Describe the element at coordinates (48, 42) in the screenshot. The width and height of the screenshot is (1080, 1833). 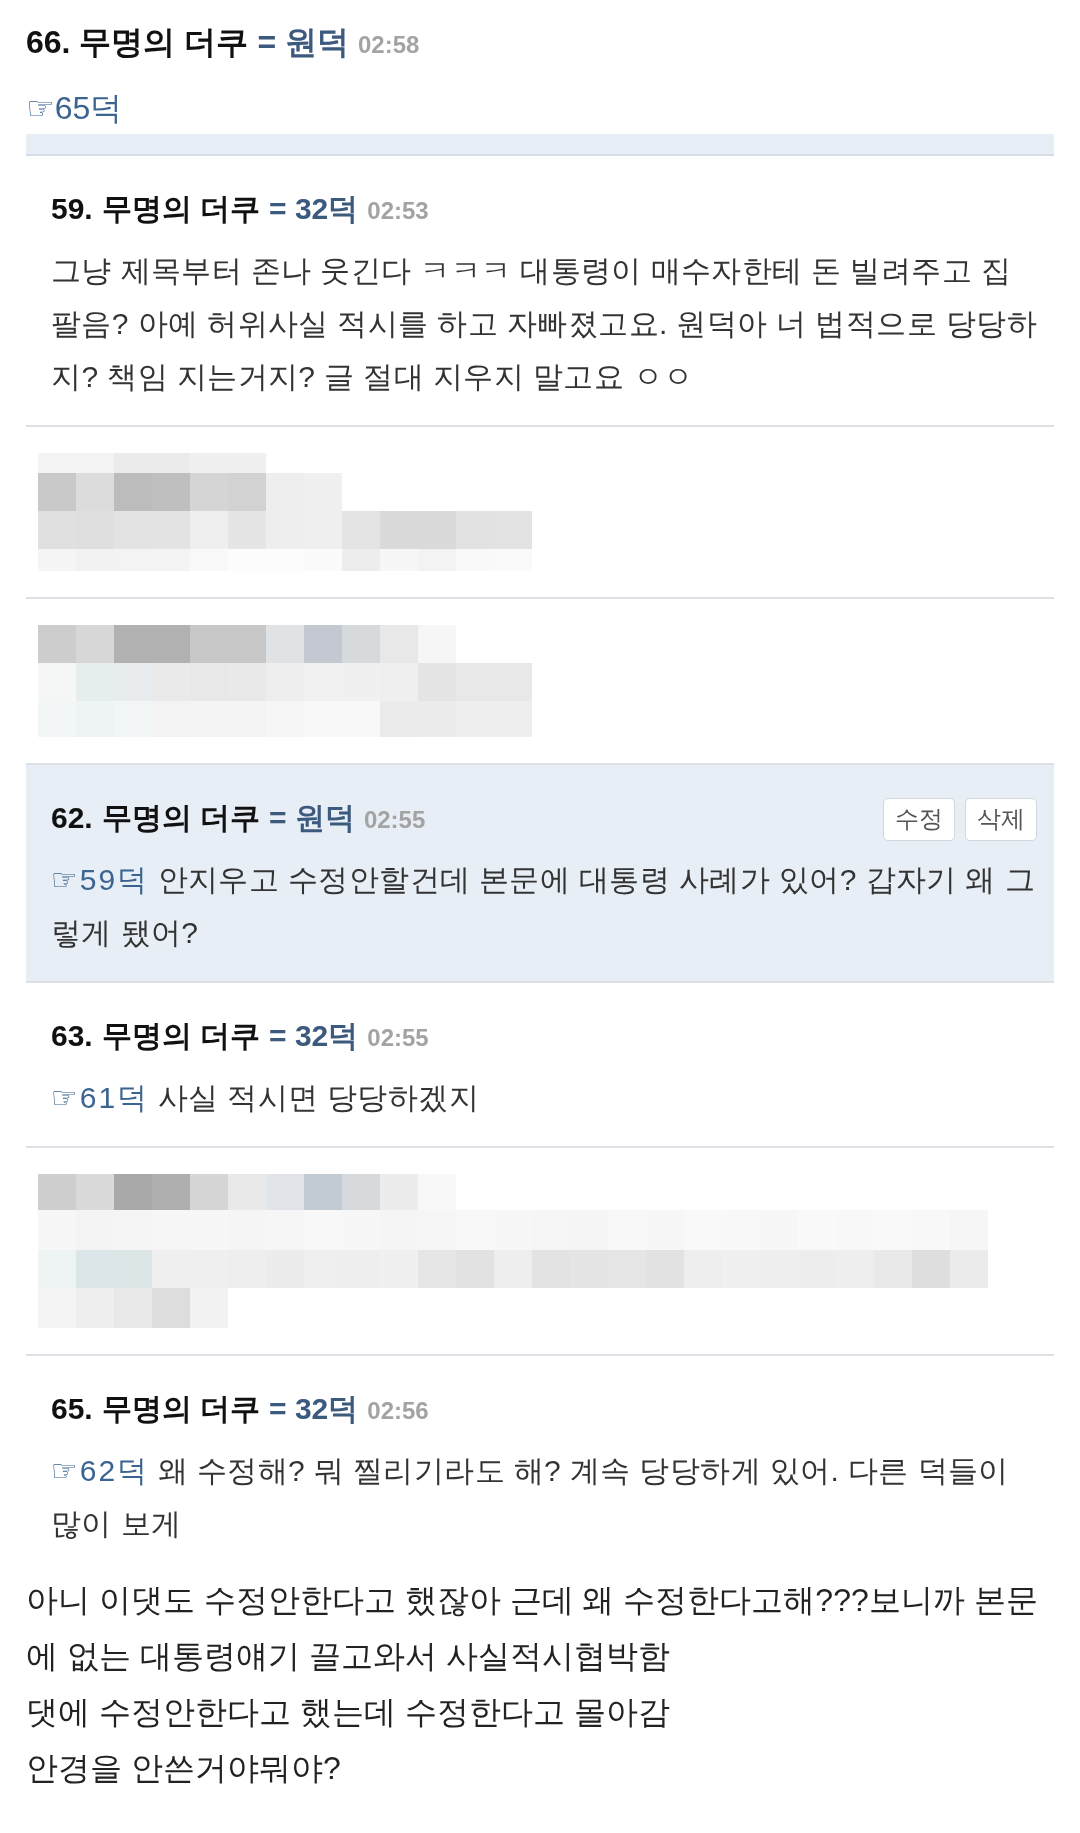
I see `comment-number: 66.` at that location.